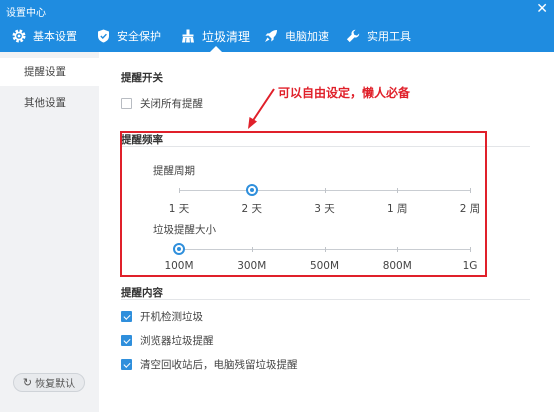 The height and width of the screenshot is (412, 554). I want to click on recycle-bin-junk-reminder-checkbox: 清空回收站后，电脑残留垃圾提醒, so click(209, 364).